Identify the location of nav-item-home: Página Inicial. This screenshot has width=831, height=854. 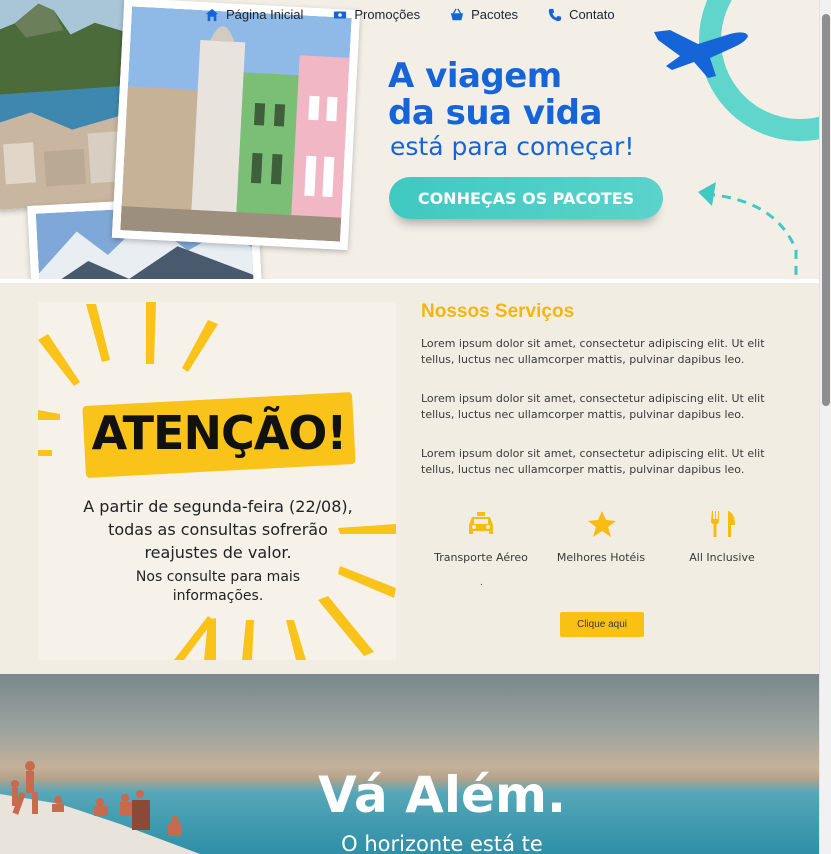
(254, 14).